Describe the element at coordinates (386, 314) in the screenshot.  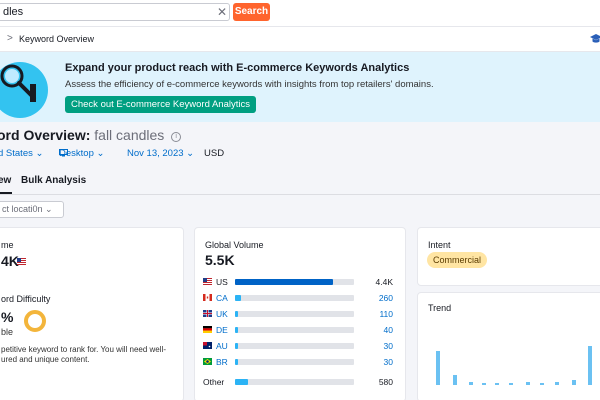
I see `volume-value-cell: 110` at that location.